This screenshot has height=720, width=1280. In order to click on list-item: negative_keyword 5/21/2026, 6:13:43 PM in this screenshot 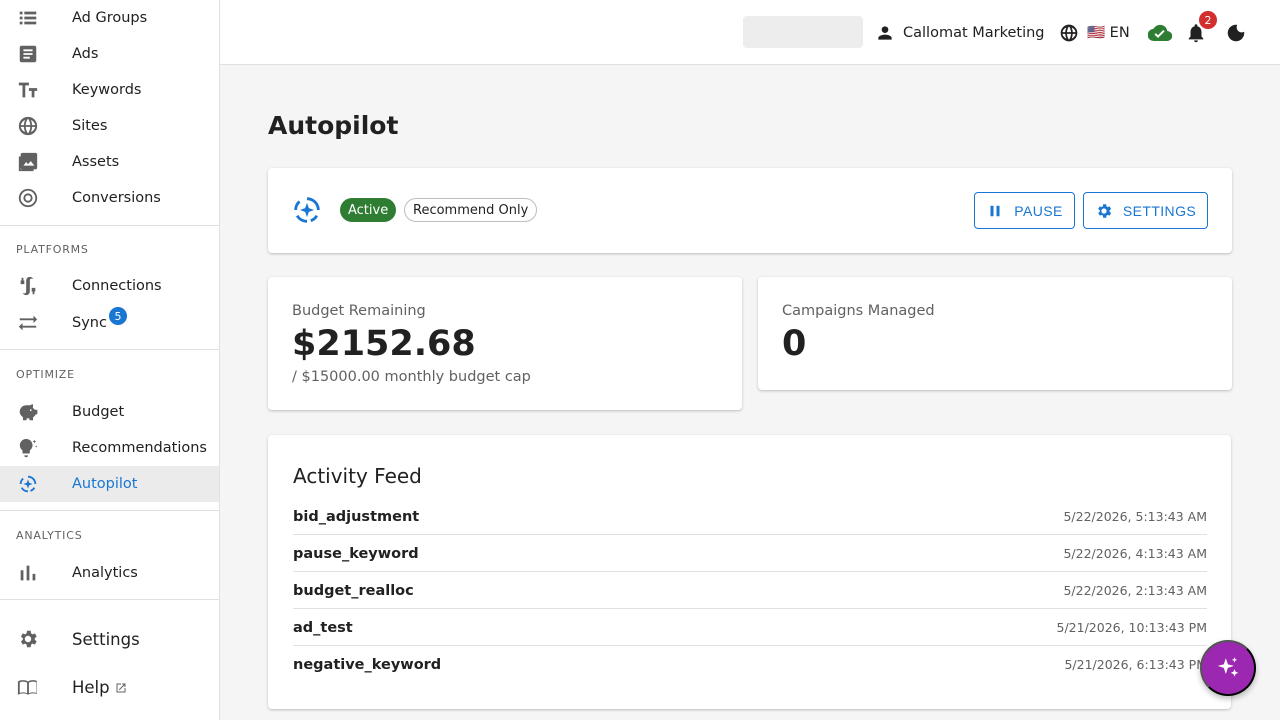, I will do `click(750, 664)`.